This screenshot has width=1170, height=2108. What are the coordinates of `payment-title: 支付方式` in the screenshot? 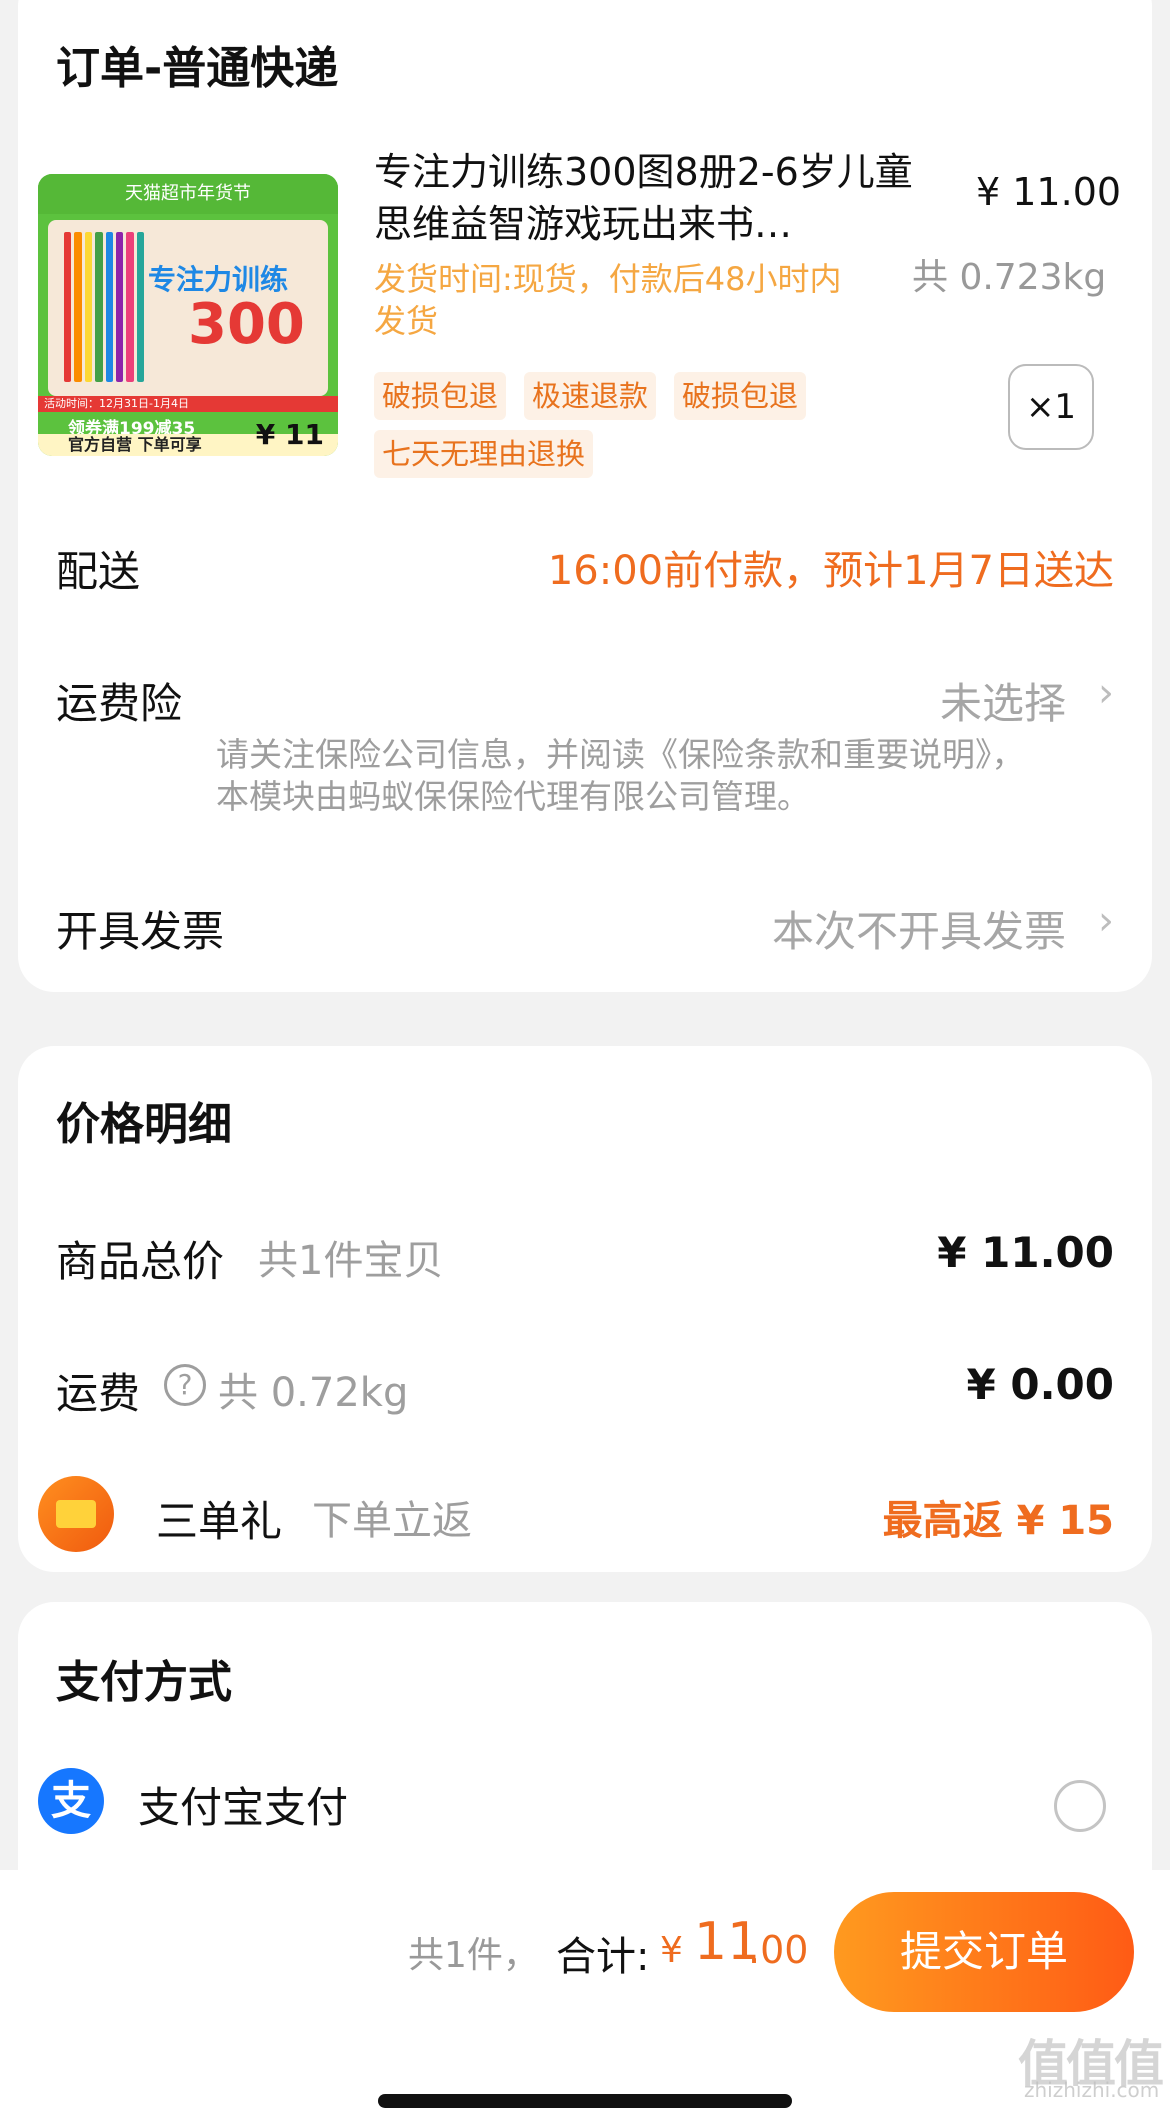 It's located at (144, 1682).